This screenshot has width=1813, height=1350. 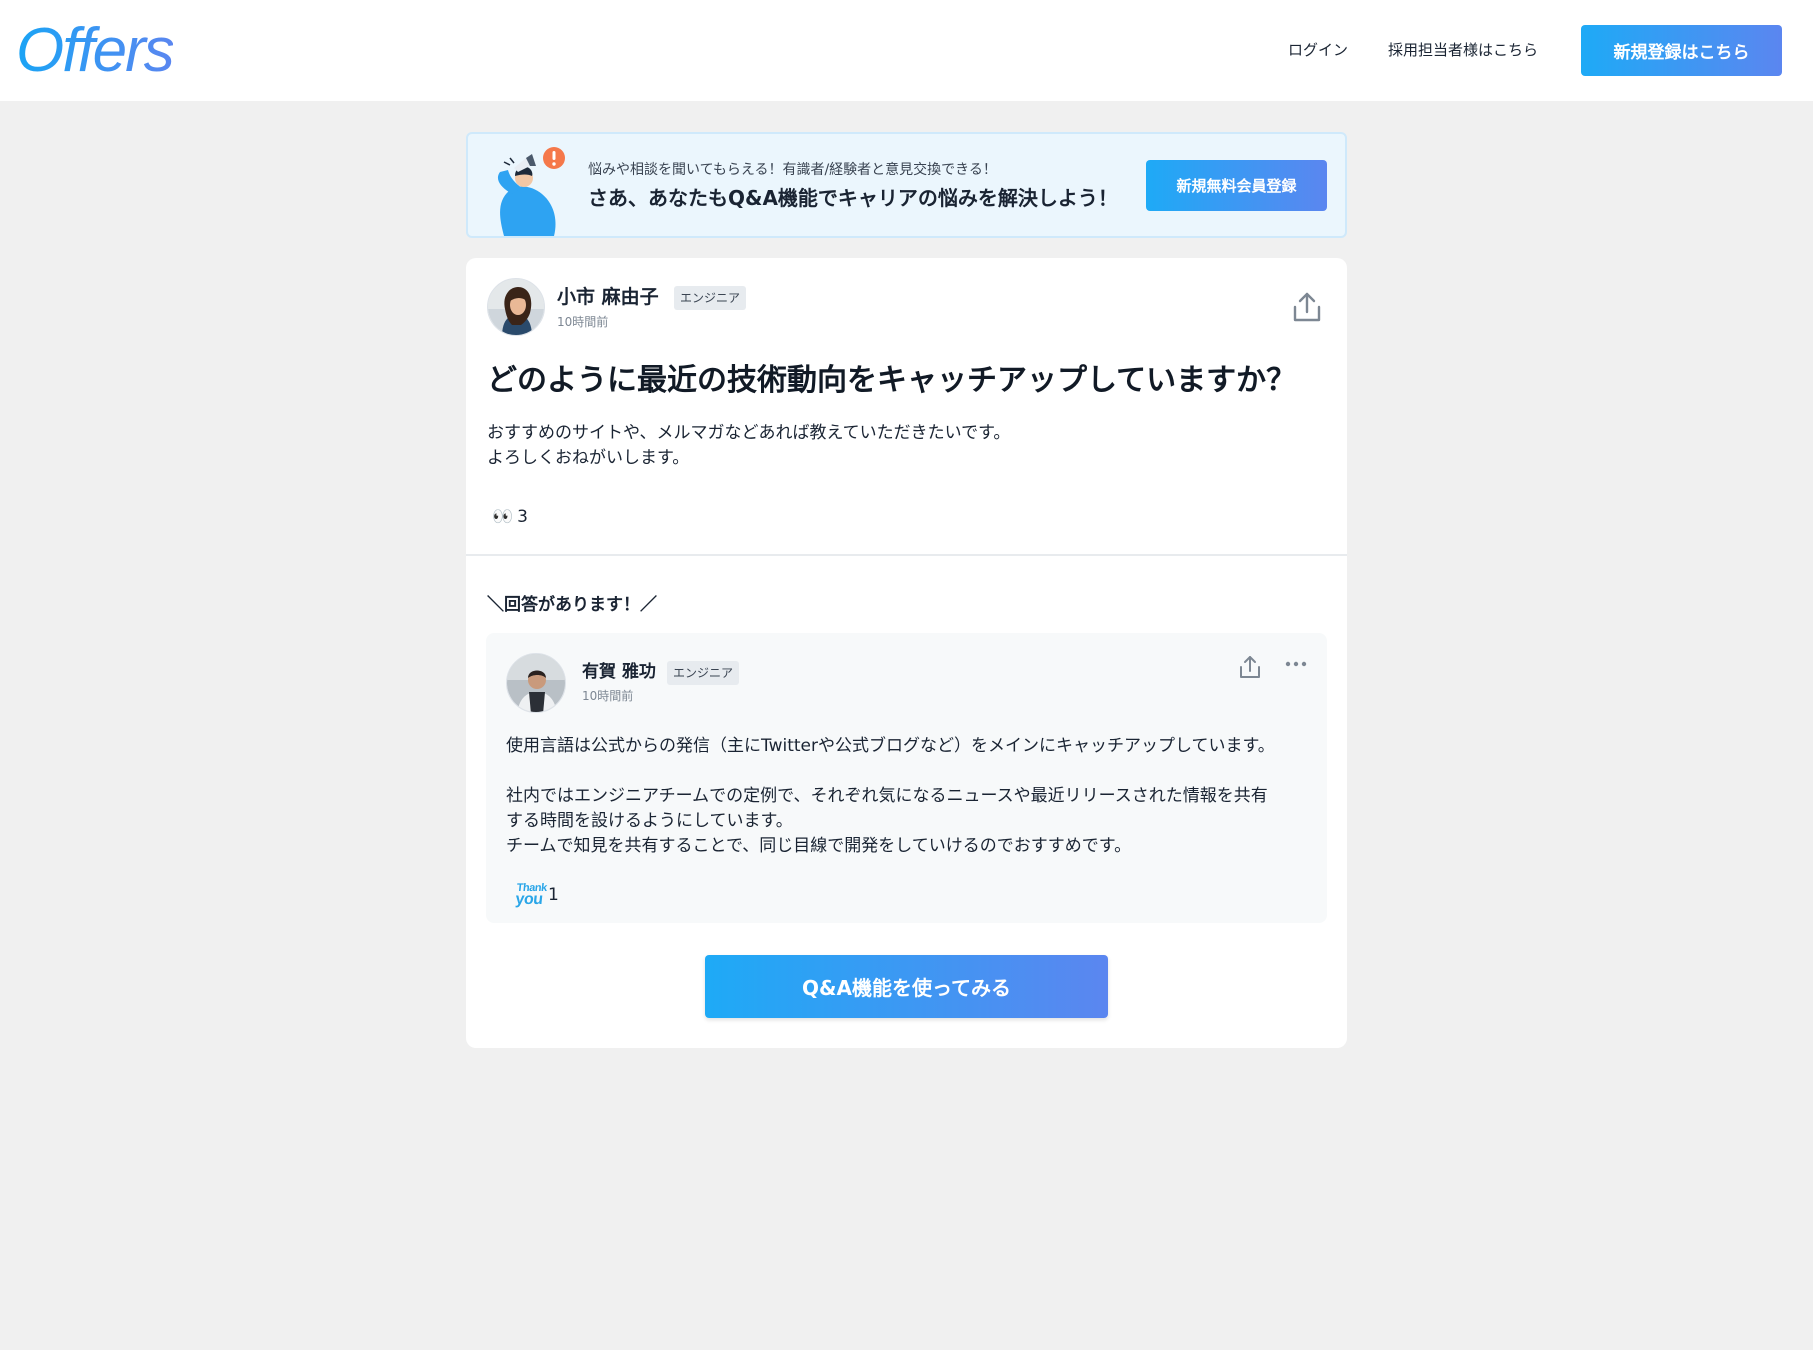 I want to click on login-link: ログイン, so click(x=1318, y=50).